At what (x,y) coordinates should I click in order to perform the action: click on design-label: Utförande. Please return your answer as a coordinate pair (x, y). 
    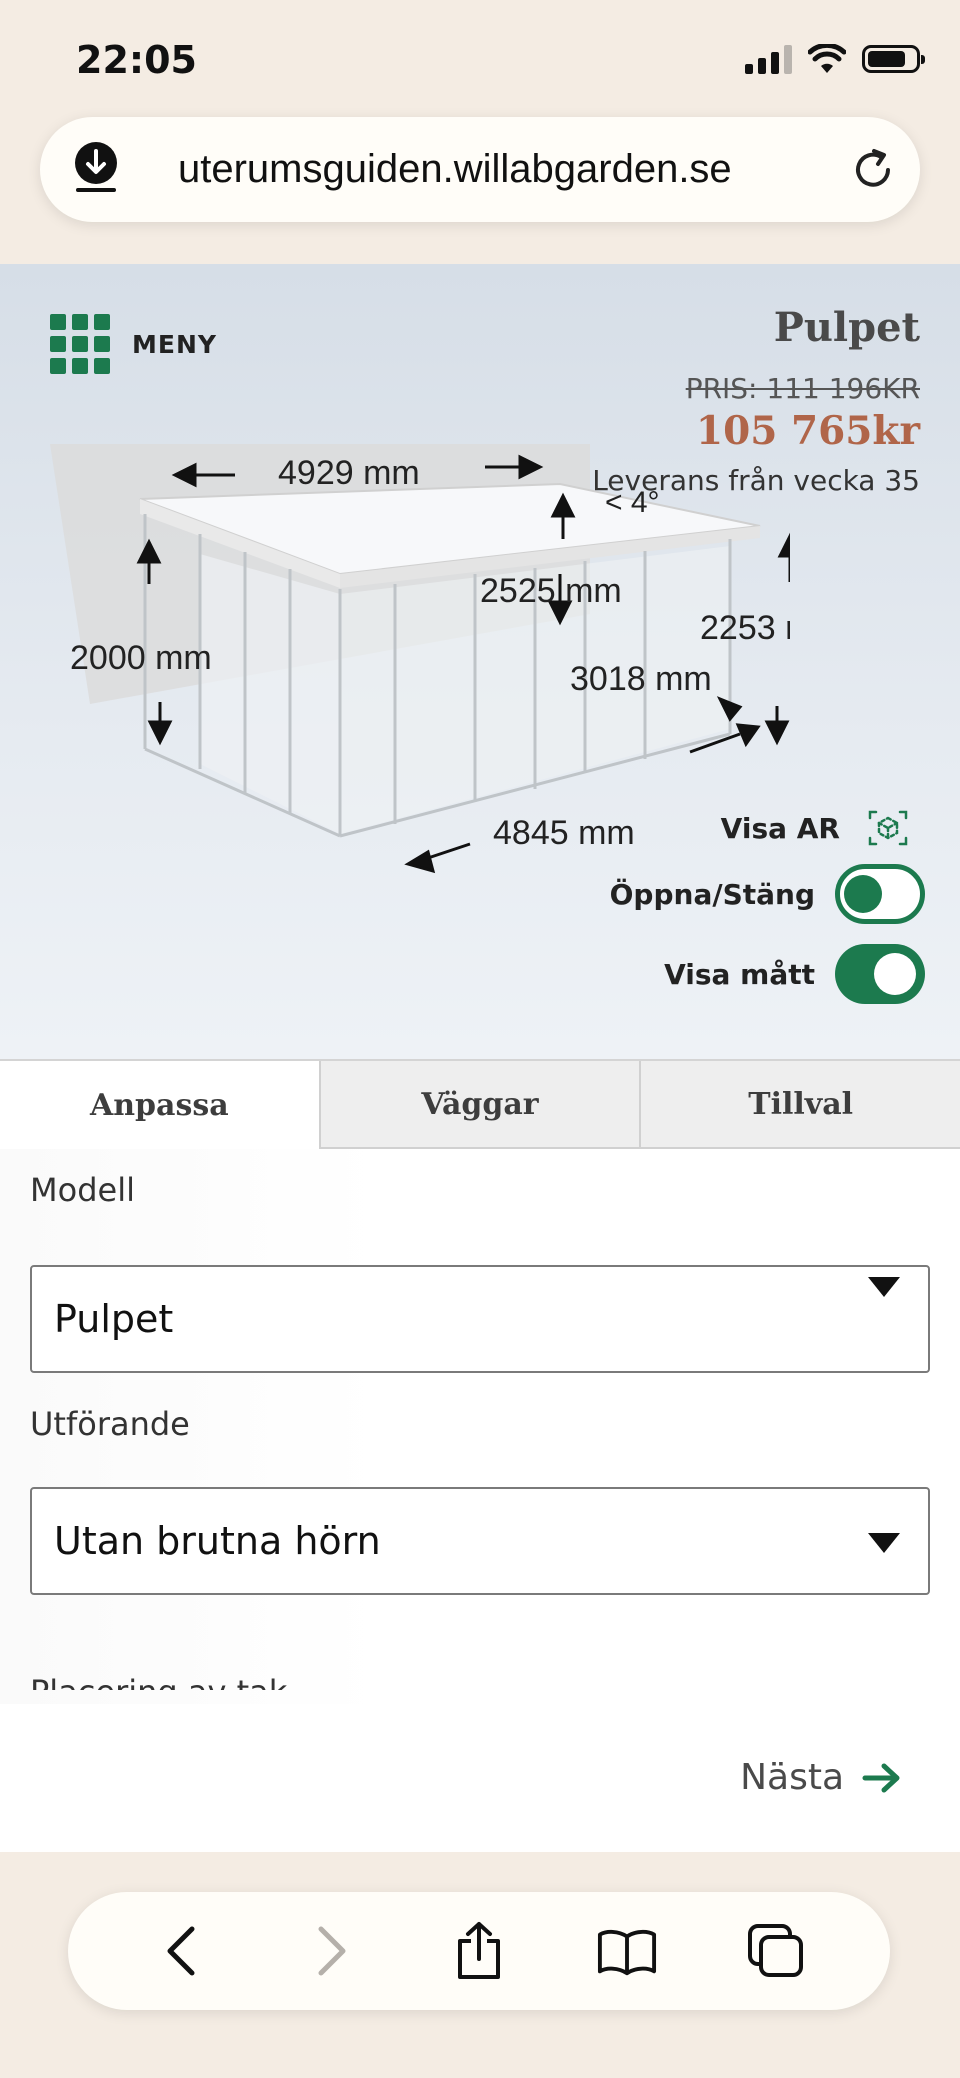
    Looking at the image, I should click on (110, 1424).